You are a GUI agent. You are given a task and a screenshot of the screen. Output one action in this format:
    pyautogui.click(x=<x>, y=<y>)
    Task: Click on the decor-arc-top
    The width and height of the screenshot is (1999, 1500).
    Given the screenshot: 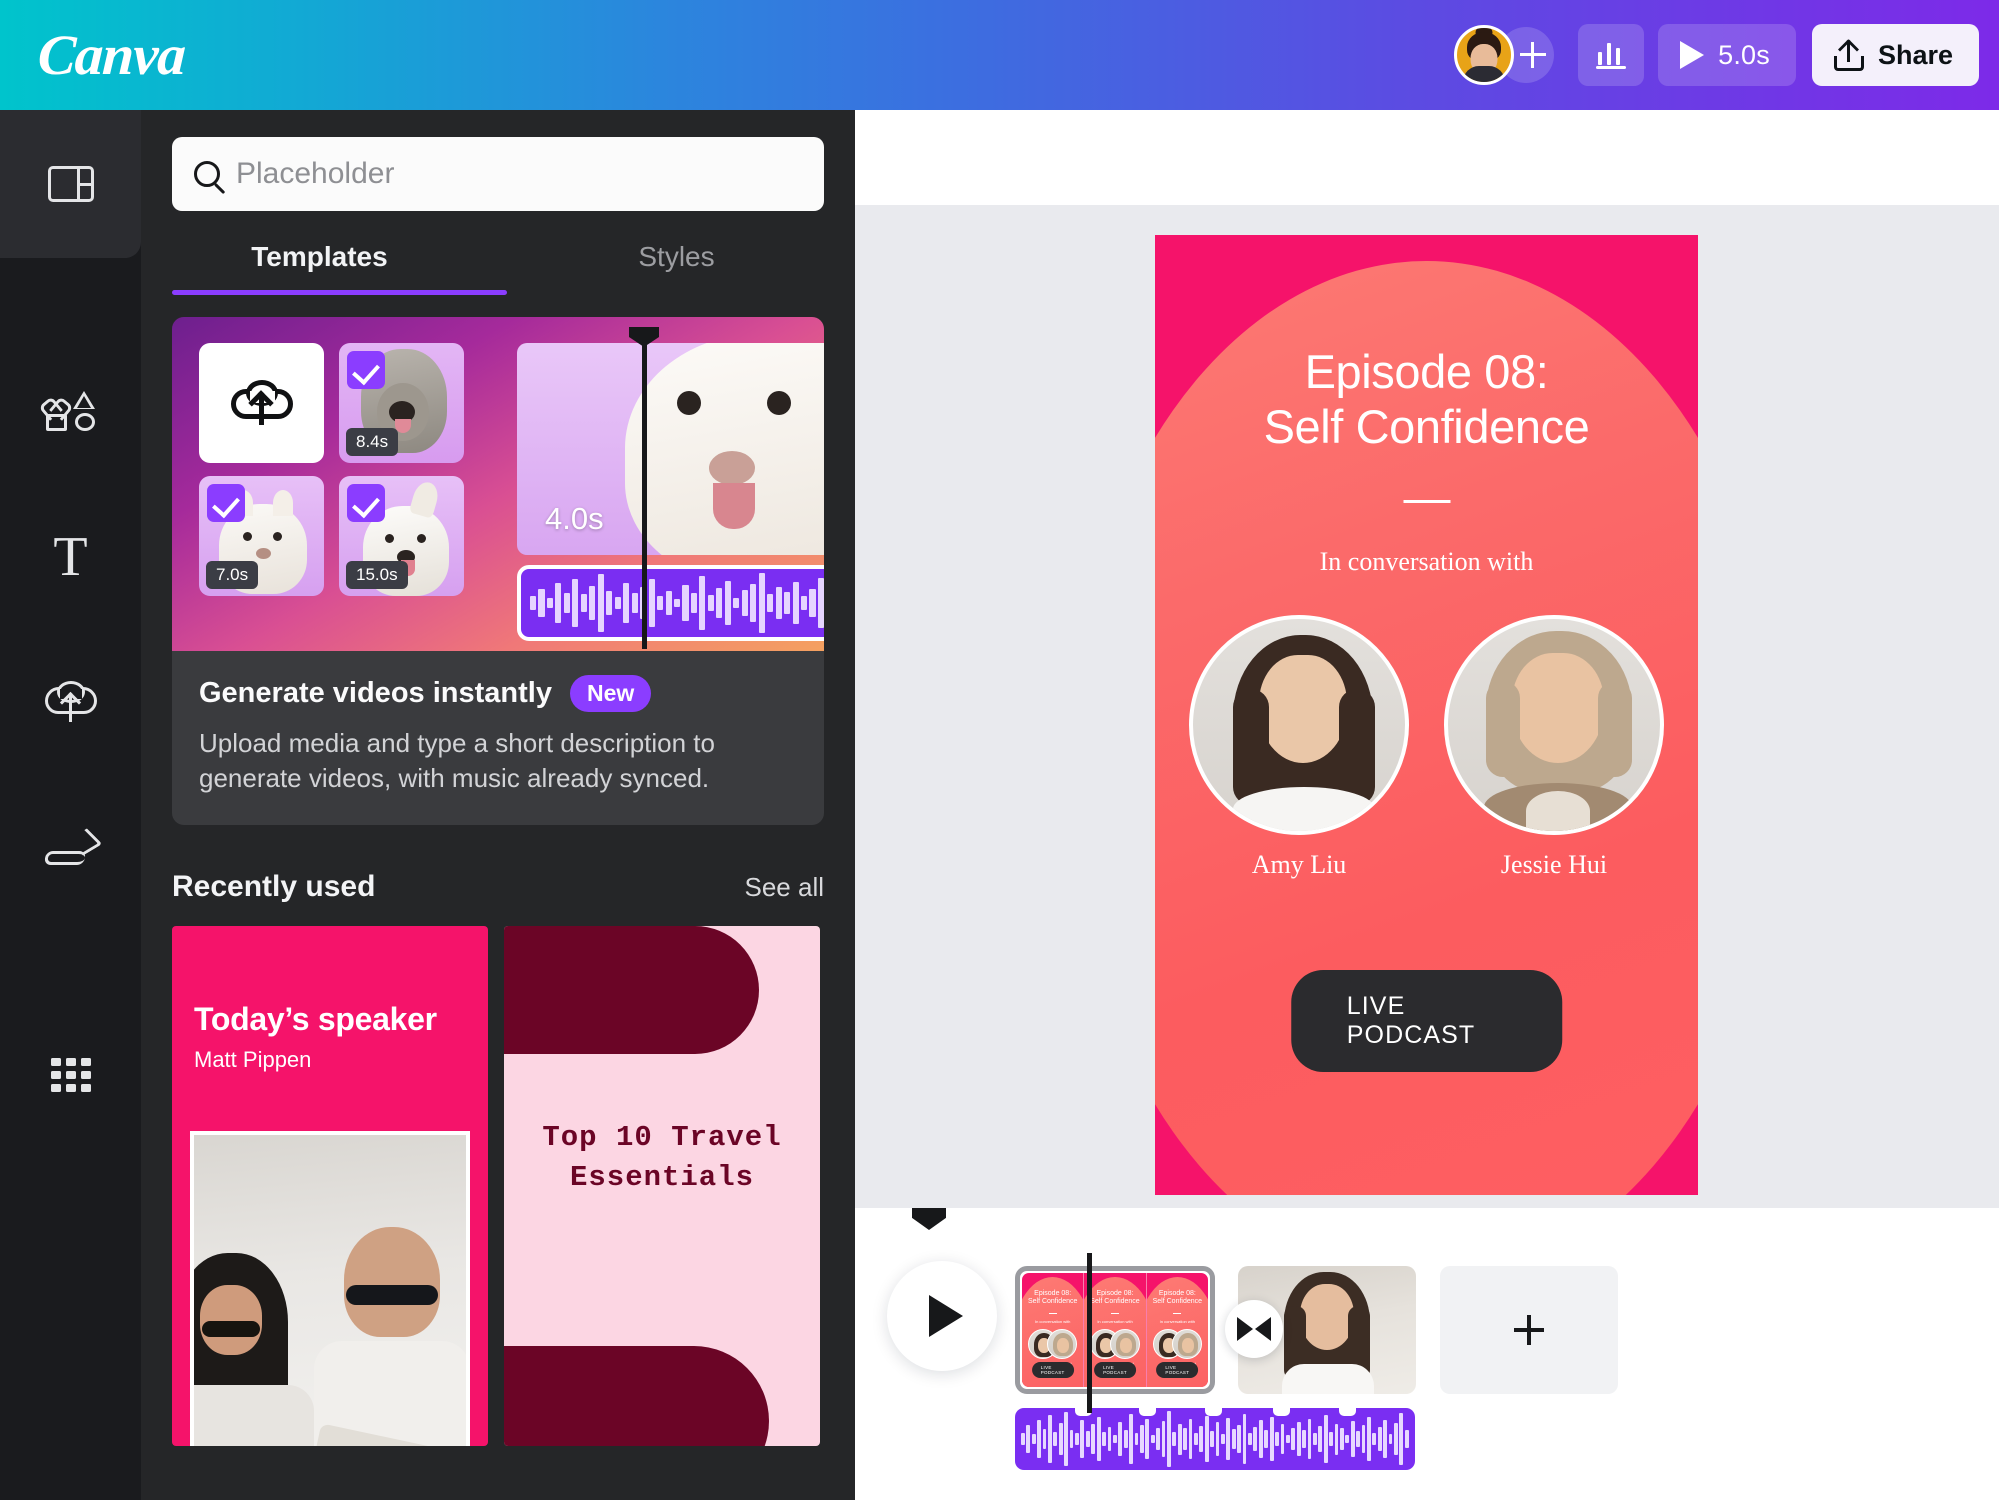 What is the action you would take?
    pyautogui.click(x=631, y=990)
    